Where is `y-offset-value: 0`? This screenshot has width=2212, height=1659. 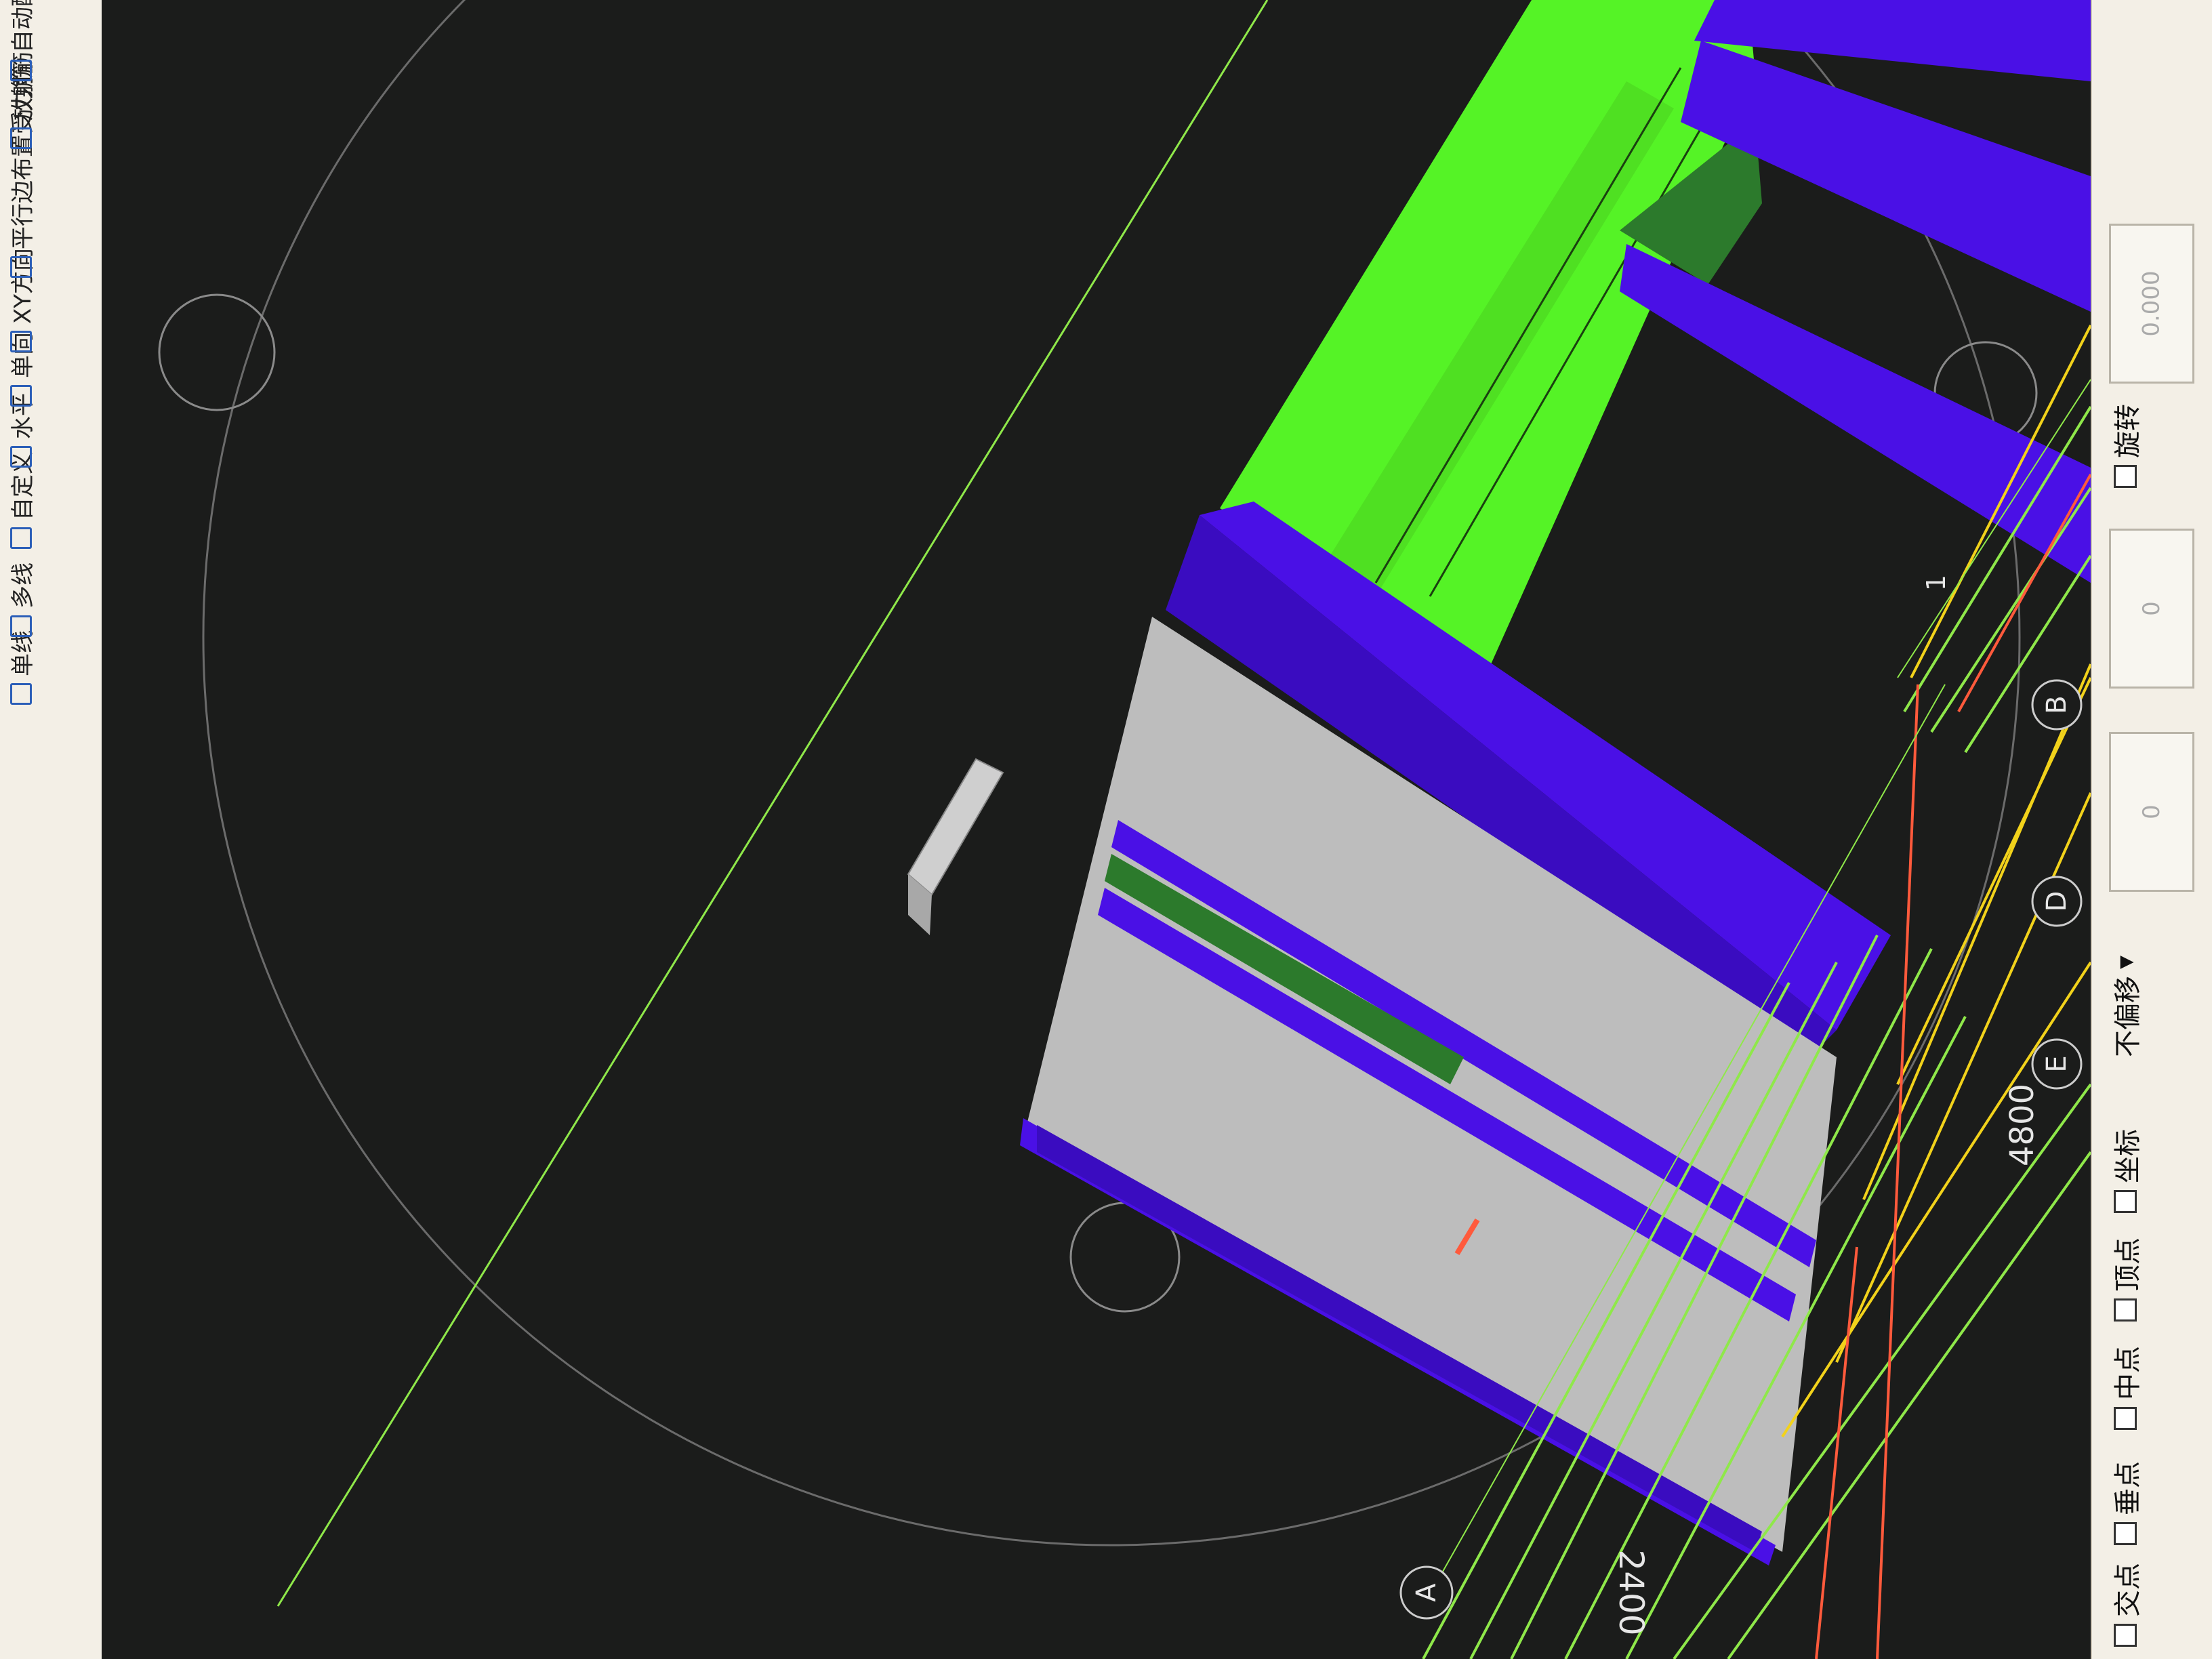 y-offset-value: 0 is located at coordinates (2151, 608).